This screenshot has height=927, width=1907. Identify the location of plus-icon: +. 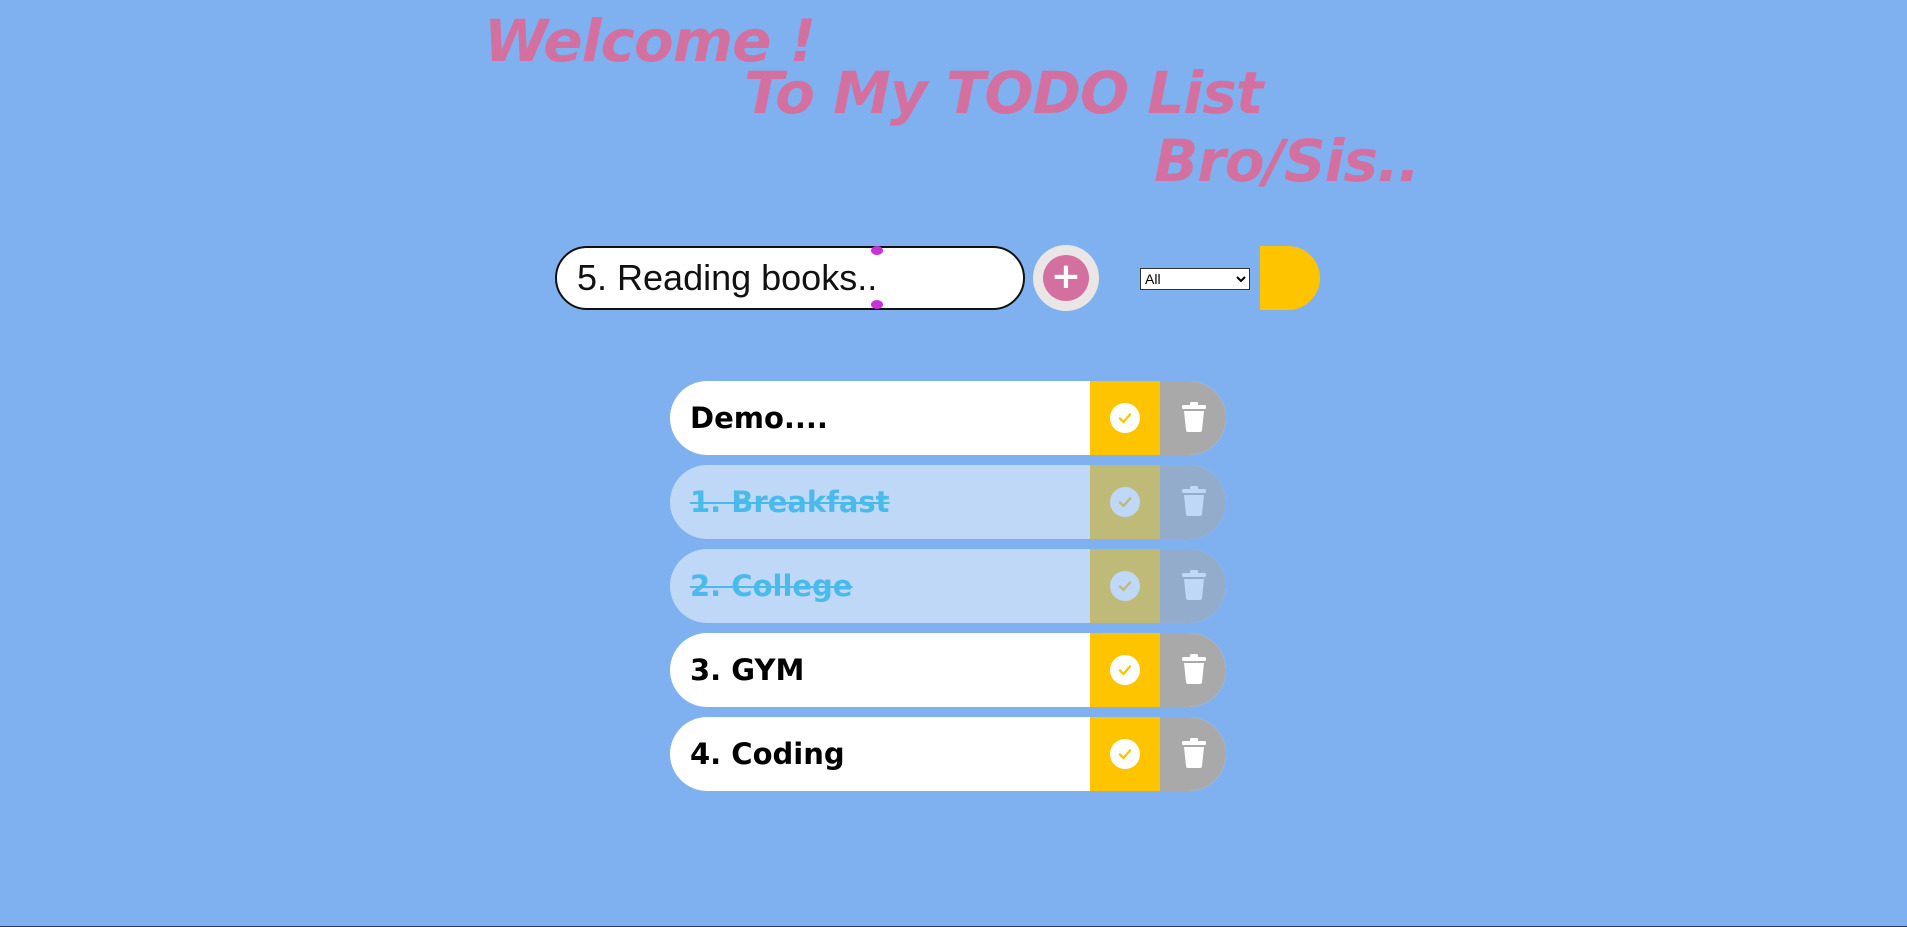
(1066, 278).